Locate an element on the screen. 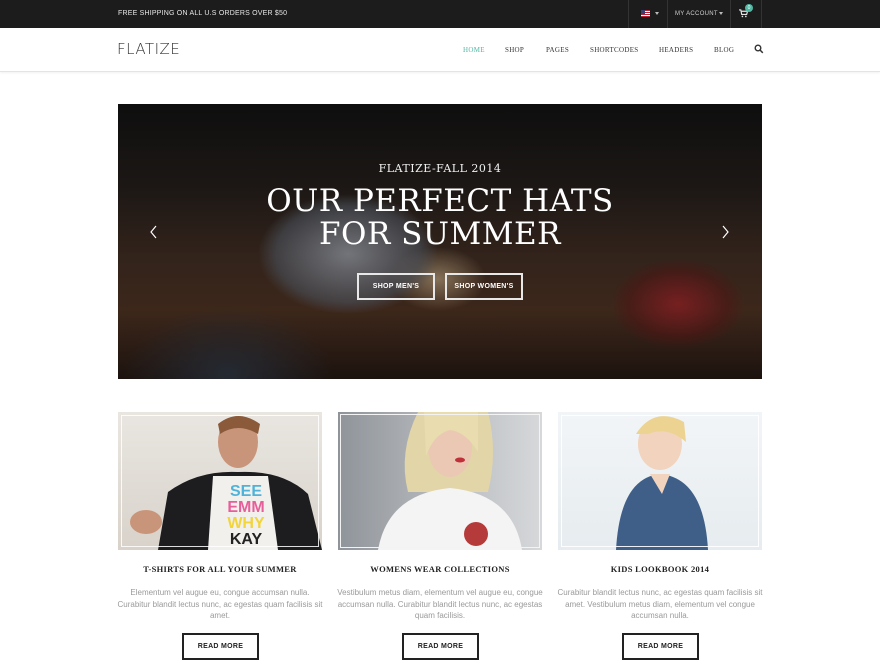  search-icon is located at coordinates (759, 49).